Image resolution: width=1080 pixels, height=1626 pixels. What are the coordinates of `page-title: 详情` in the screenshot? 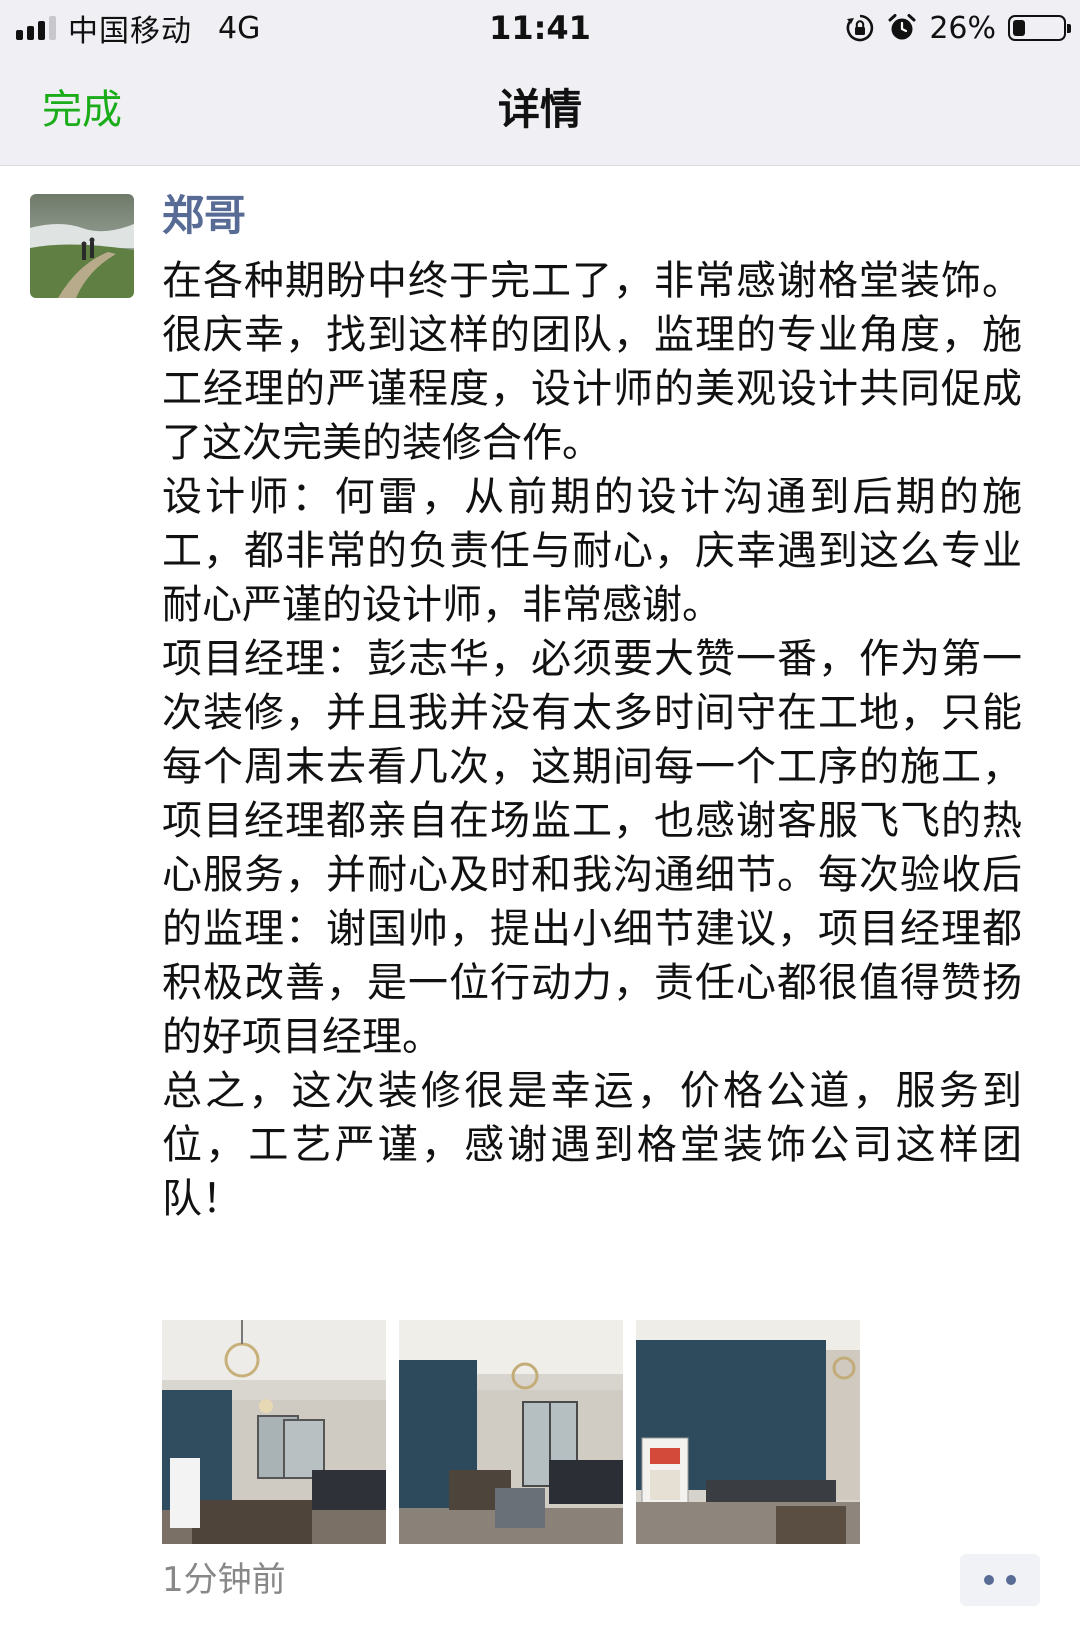 It's located at (539, 109).